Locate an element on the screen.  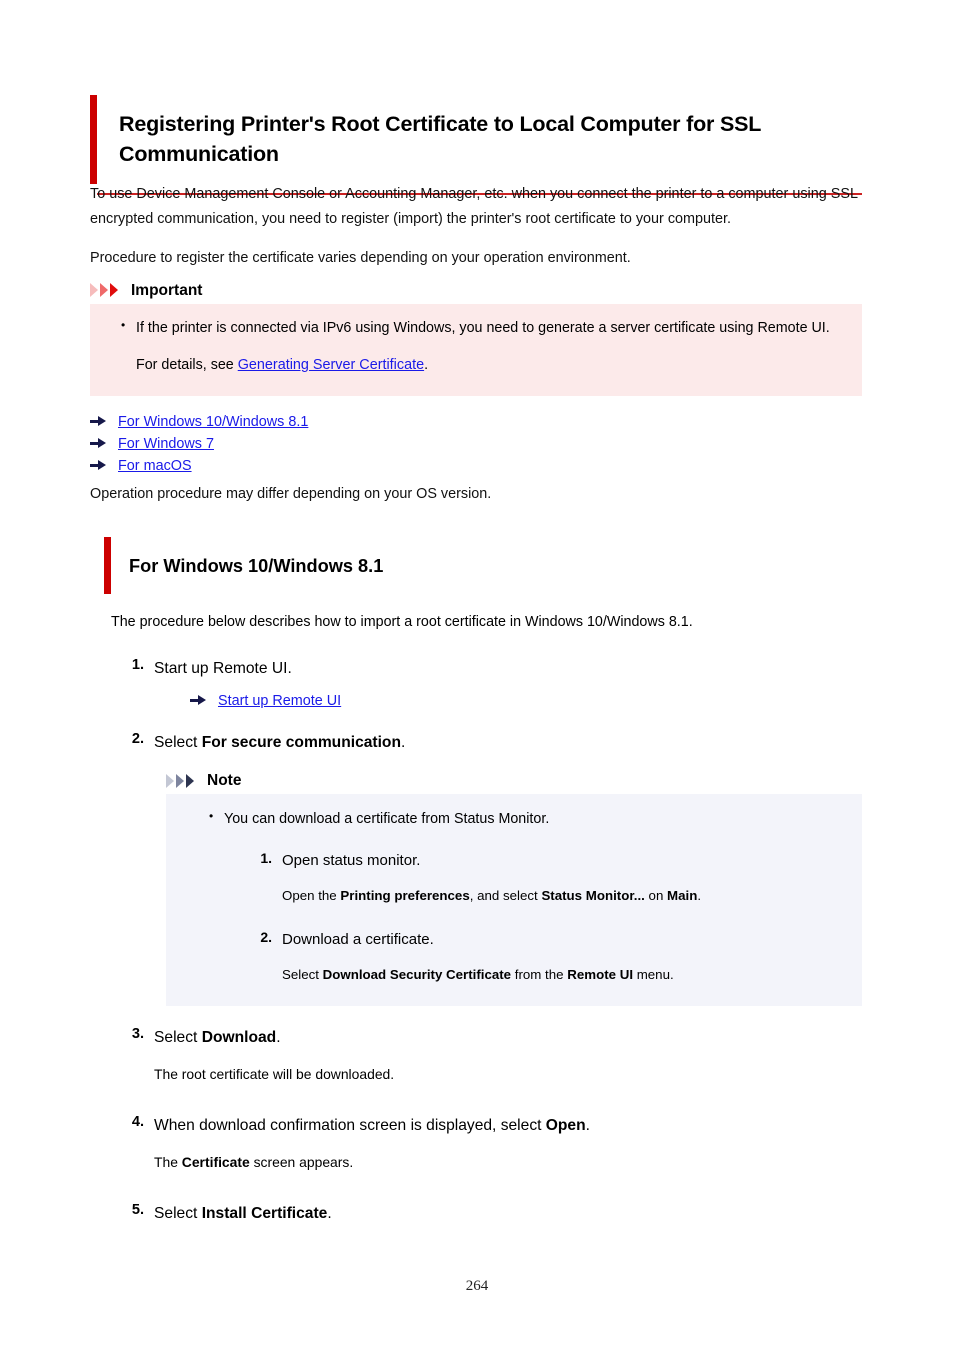
step-detail: The root certificate will be downloaded. is located at coordinates (274, 1073).